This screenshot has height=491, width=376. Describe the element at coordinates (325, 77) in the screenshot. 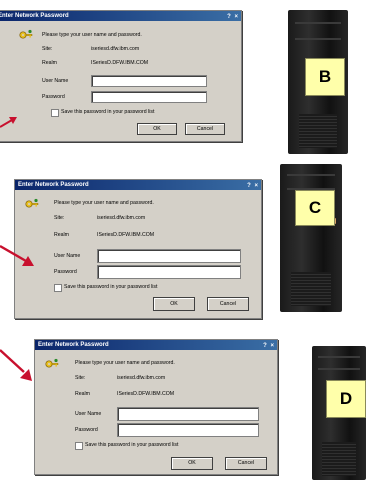

I see `badge-b: B` at that location.